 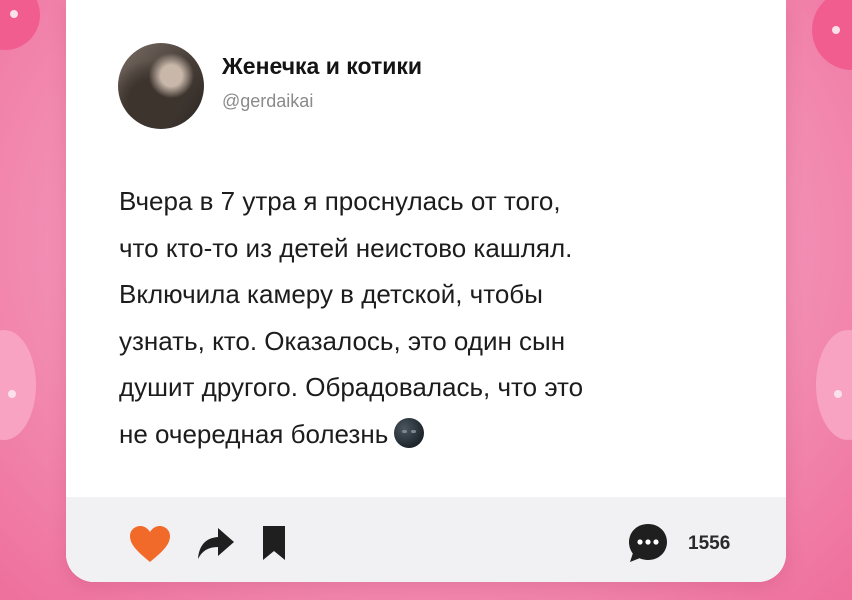 What do you see at coordinates (409, 432) in the screenshot?
I see `new-moon-face-icon` at bounding box center [409, 432].